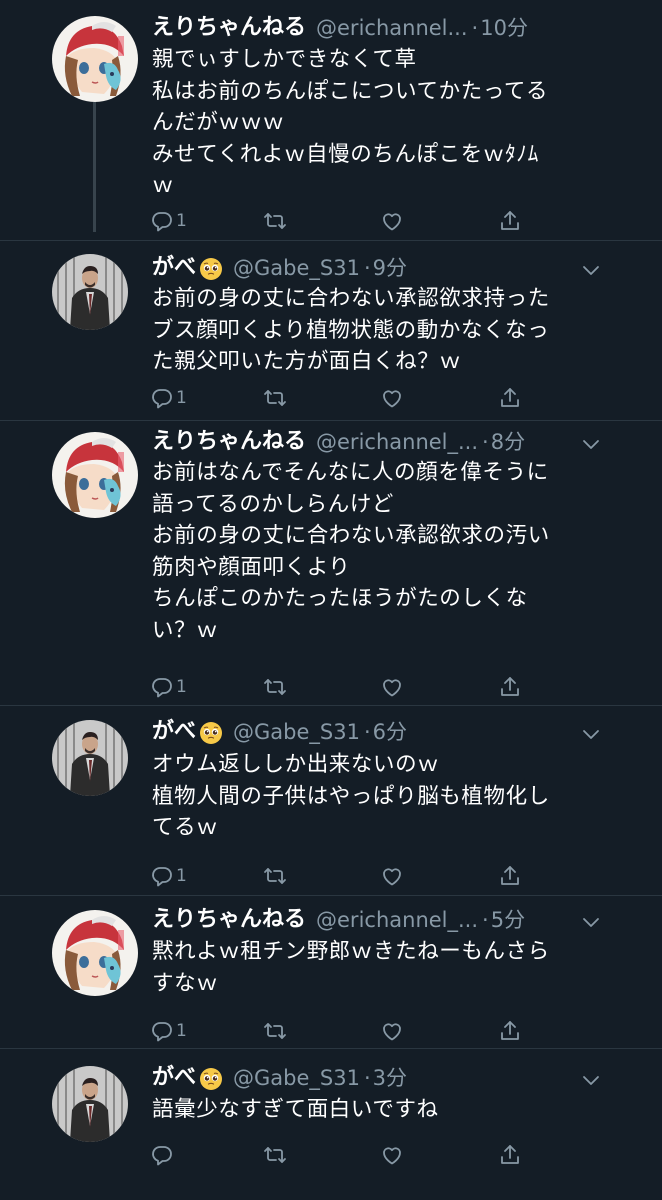 This screenshot has width=662, height=1200. What do you see at coordinates (340, 598) in the screenshot?
I see `tweet-text-line: ちんぽこのかたったほうがたのしくな` at bounding box center [340, 598].